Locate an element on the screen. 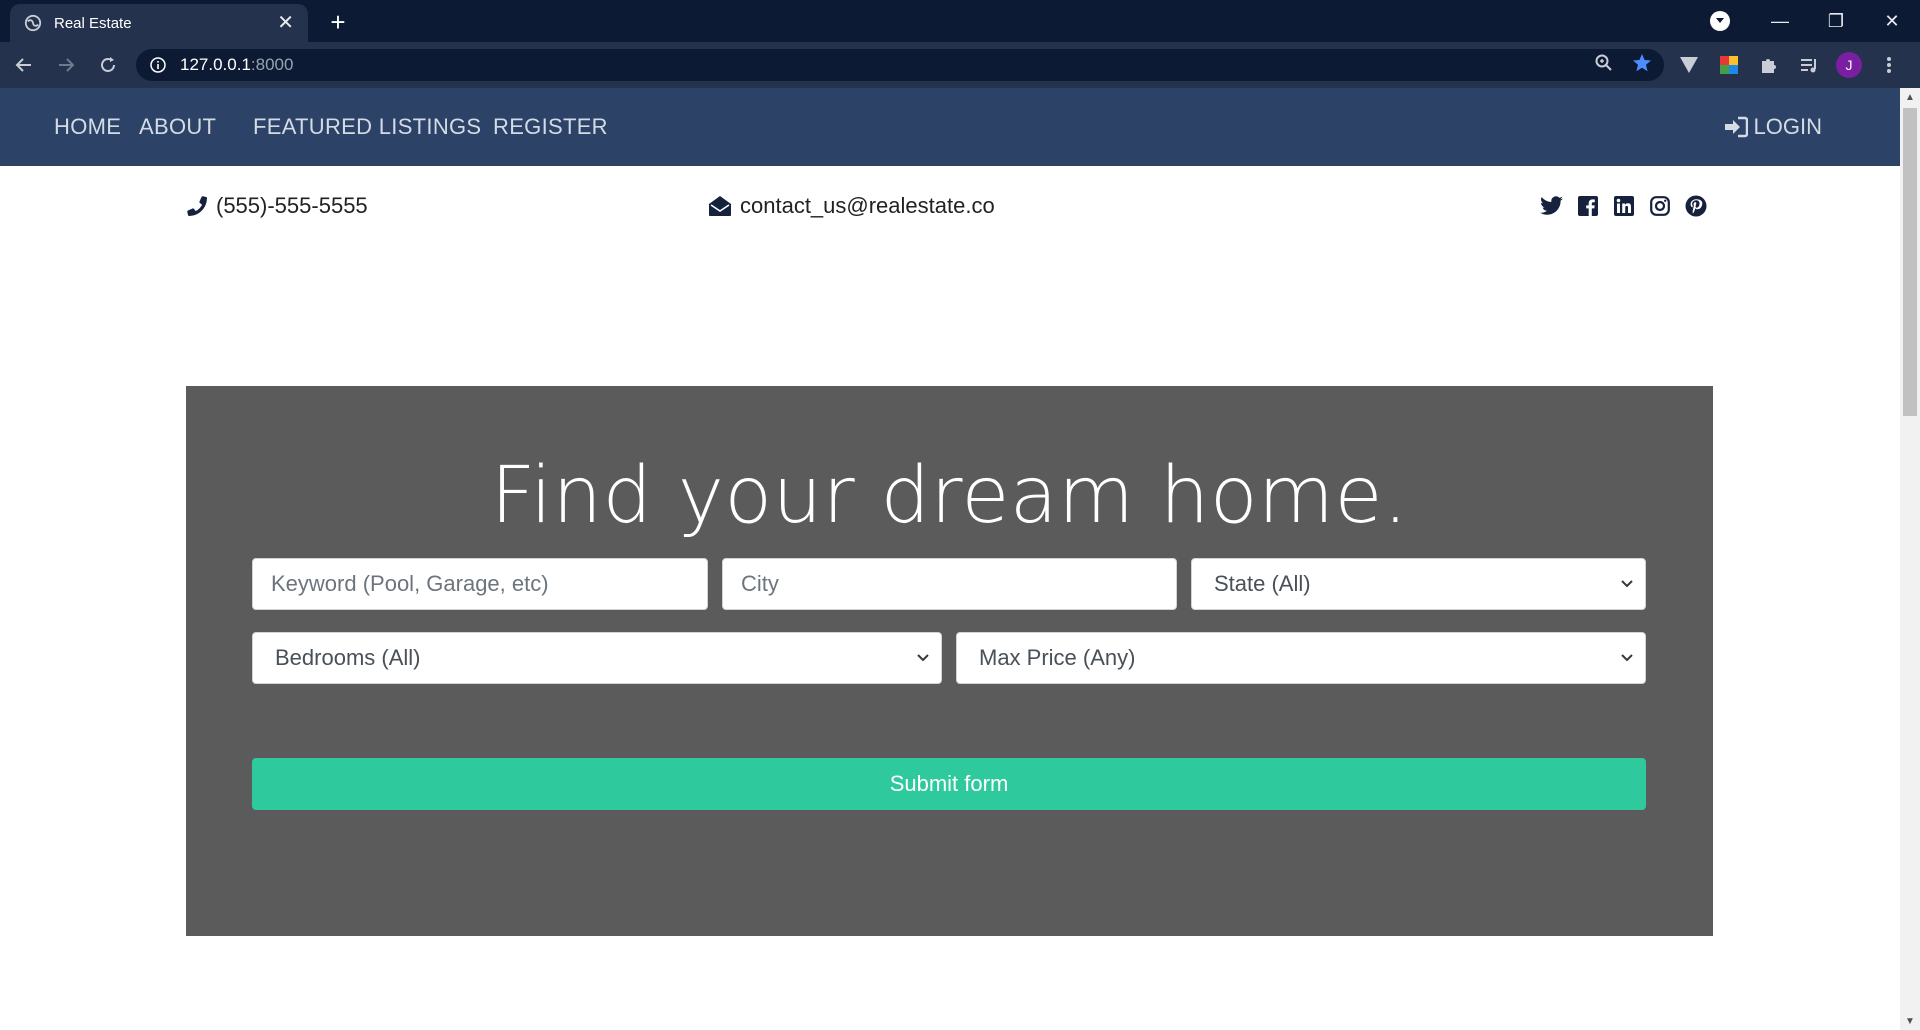 The width and height of the screenshot is (1920, 1030). globe-icon is located at coordinates (33, 23).